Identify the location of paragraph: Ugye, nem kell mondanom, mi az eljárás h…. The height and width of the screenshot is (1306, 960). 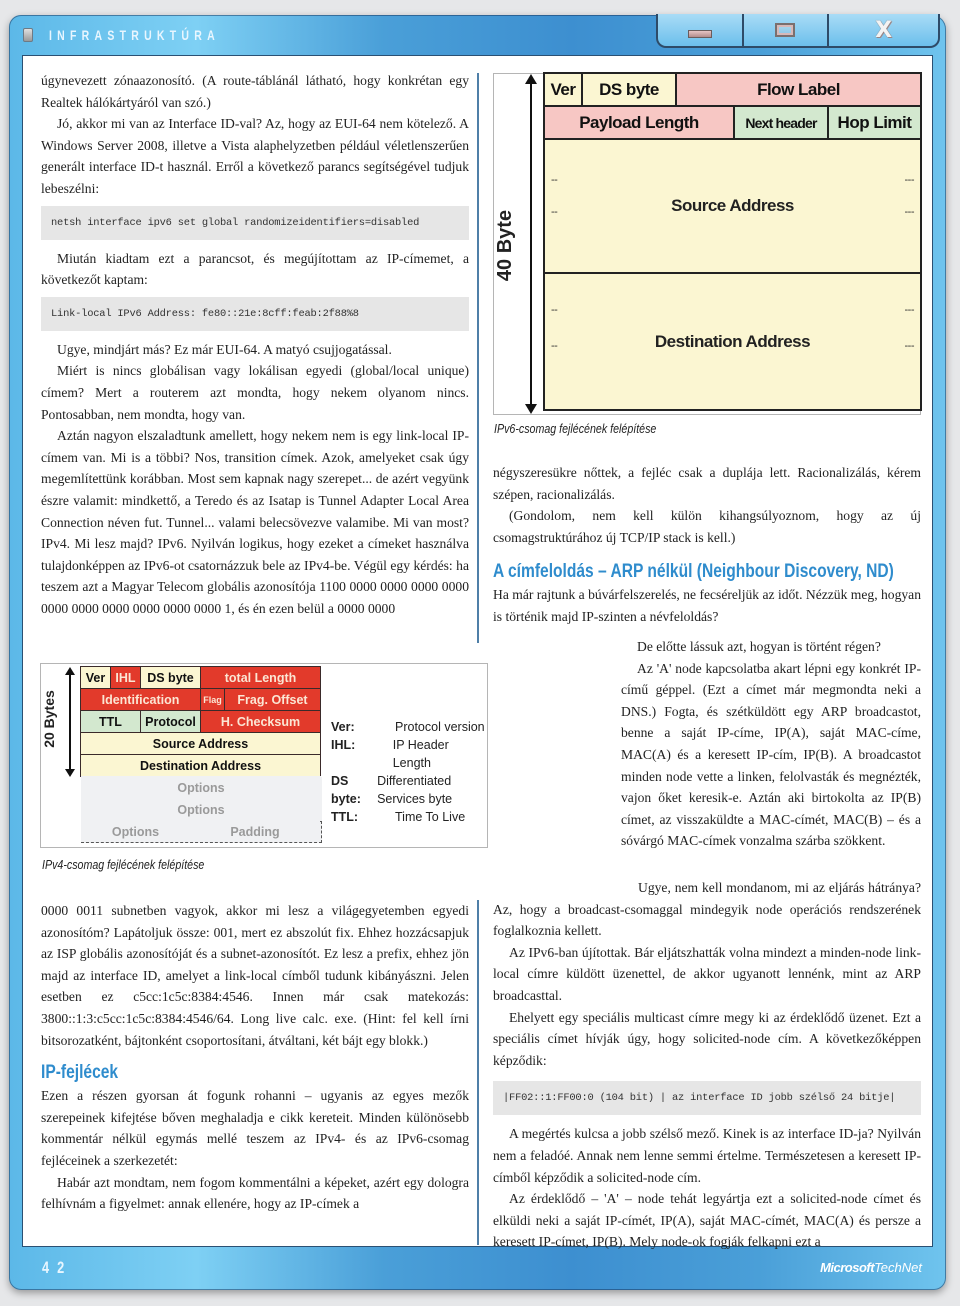
(707, 909).